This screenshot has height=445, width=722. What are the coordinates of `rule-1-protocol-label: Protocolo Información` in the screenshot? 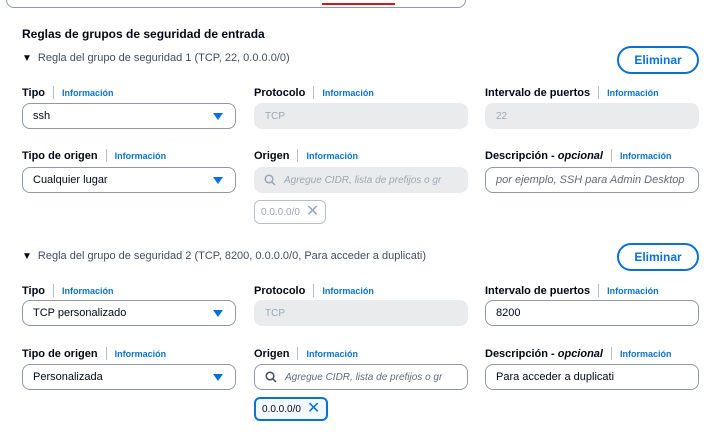 It's located at (314, 92).